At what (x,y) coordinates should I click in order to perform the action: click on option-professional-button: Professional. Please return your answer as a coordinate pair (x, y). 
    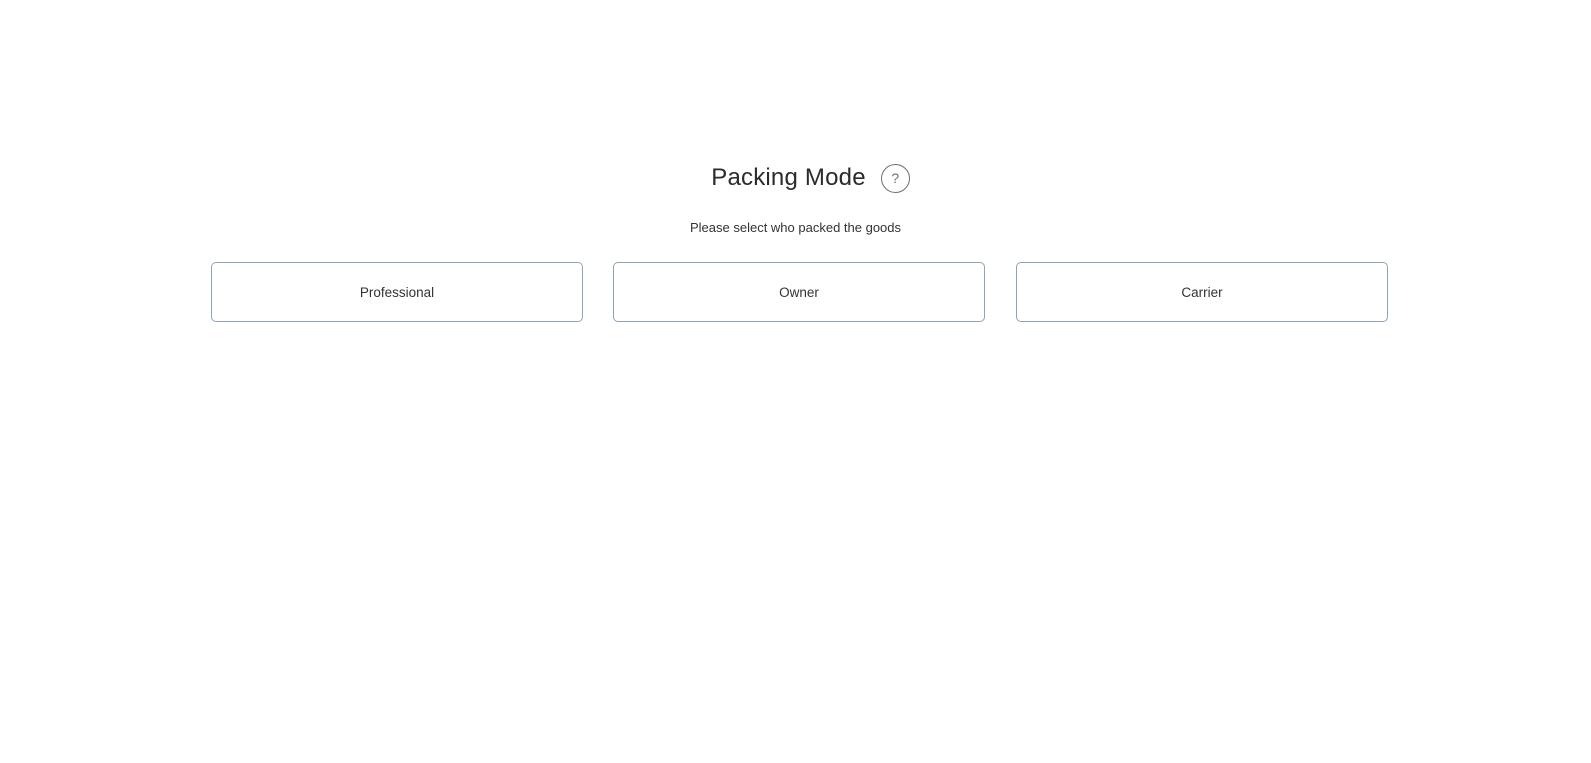
    Looking at the image, I should click on (397, 292).